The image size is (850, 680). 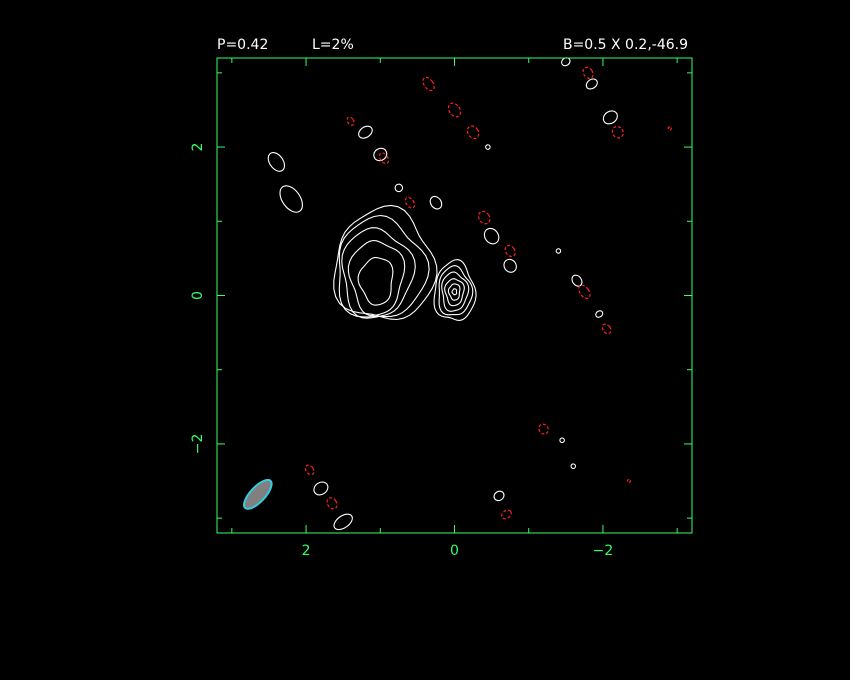 I want to click on beam-layer, so click(x=258, y=494).